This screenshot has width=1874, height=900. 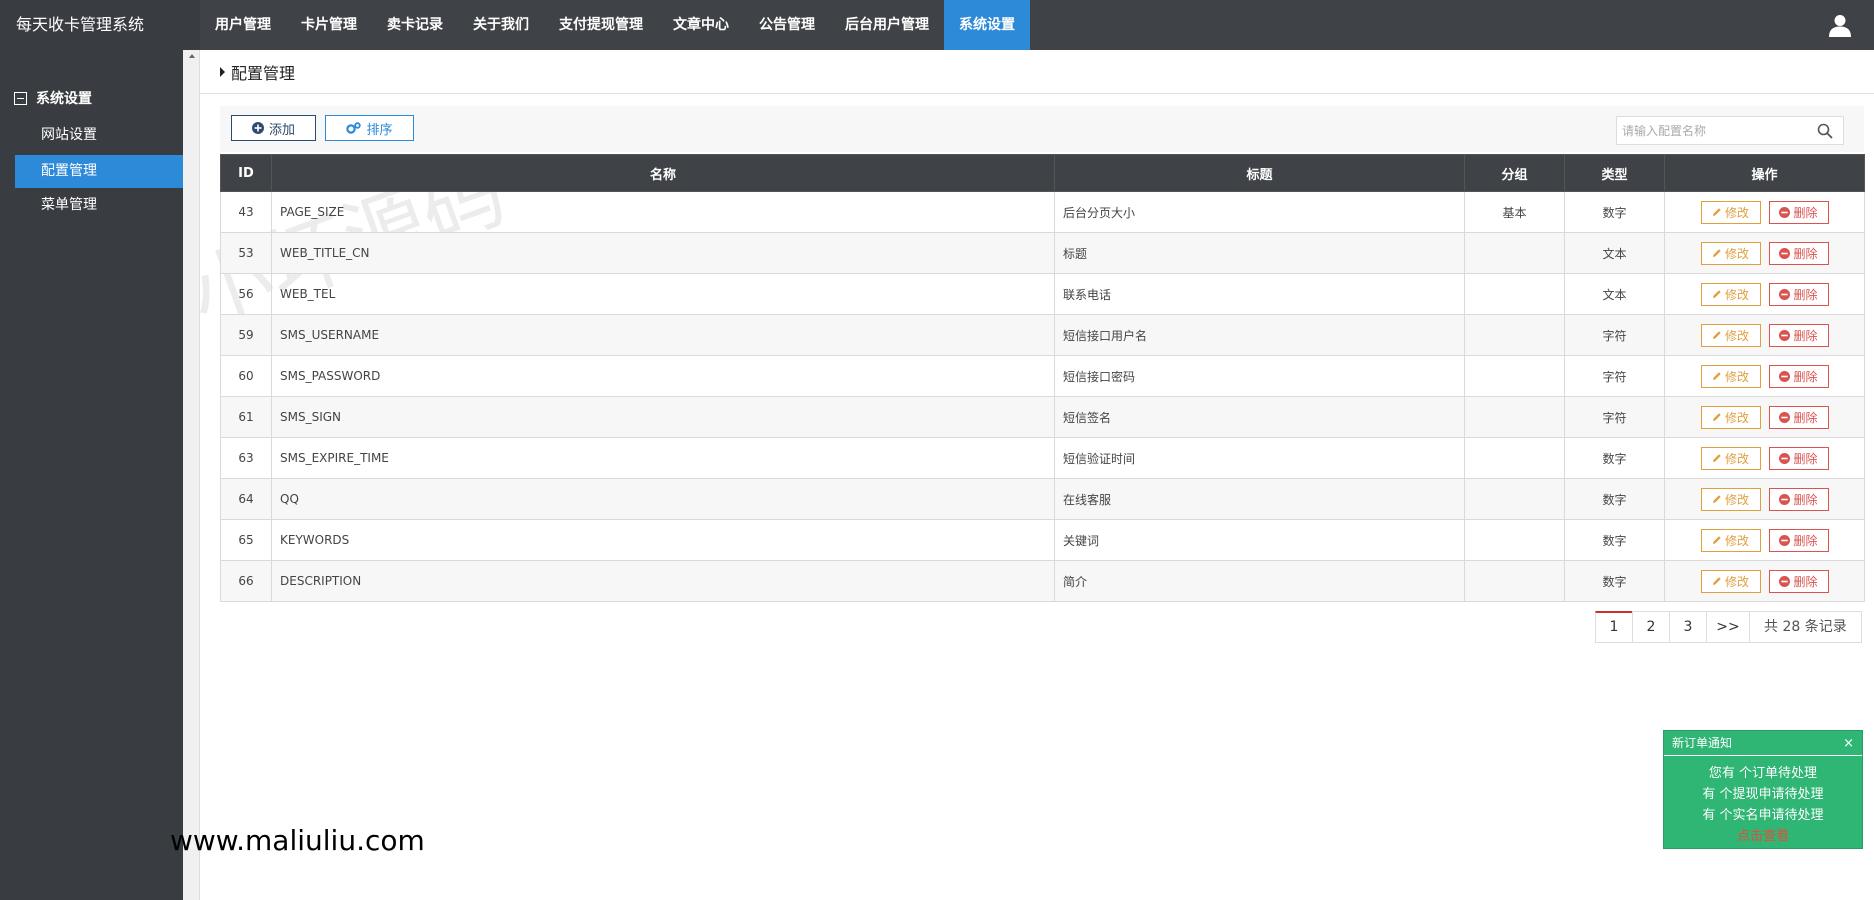 I want to click on page-1: 1, so click(x=1614, y=627).